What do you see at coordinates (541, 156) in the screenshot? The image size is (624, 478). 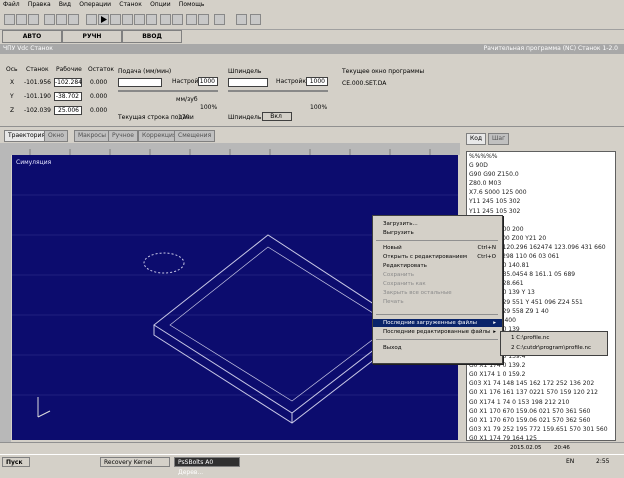 I see `gcode-line: %%%%%` at bounding box center [541, 156].